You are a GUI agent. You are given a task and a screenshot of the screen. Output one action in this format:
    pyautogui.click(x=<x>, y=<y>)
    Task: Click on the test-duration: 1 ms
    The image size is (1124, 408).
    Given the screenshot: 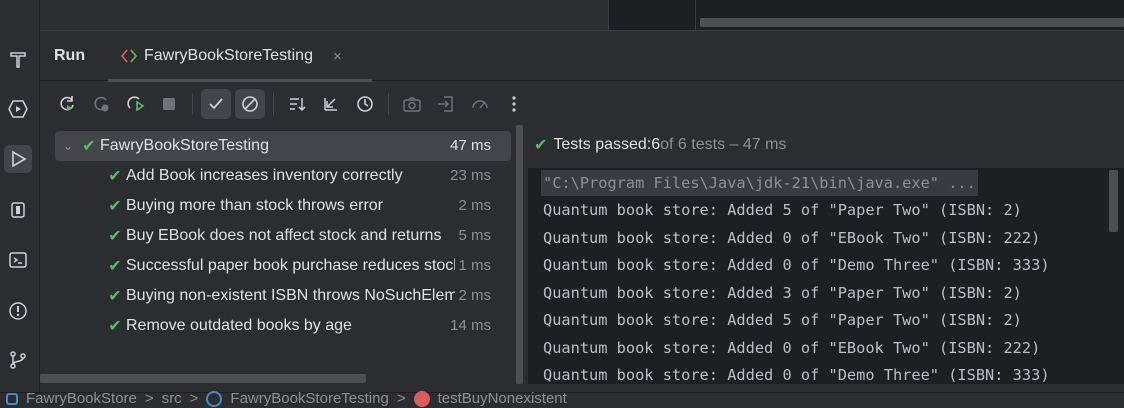 What is the action you would take?
    pyautogui.click(x=473, y=266)
    